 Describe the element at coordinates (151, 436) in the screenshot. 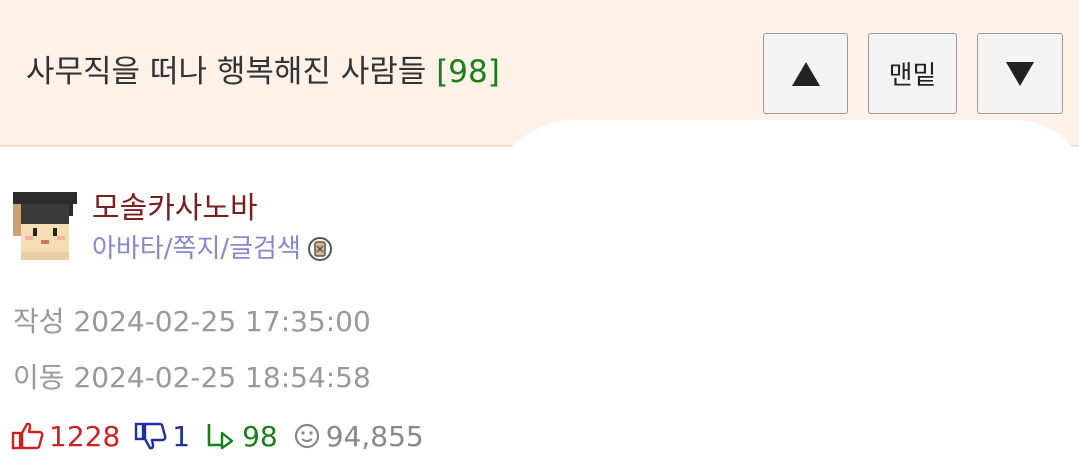

I see `thumbs-down-icon` at that location.